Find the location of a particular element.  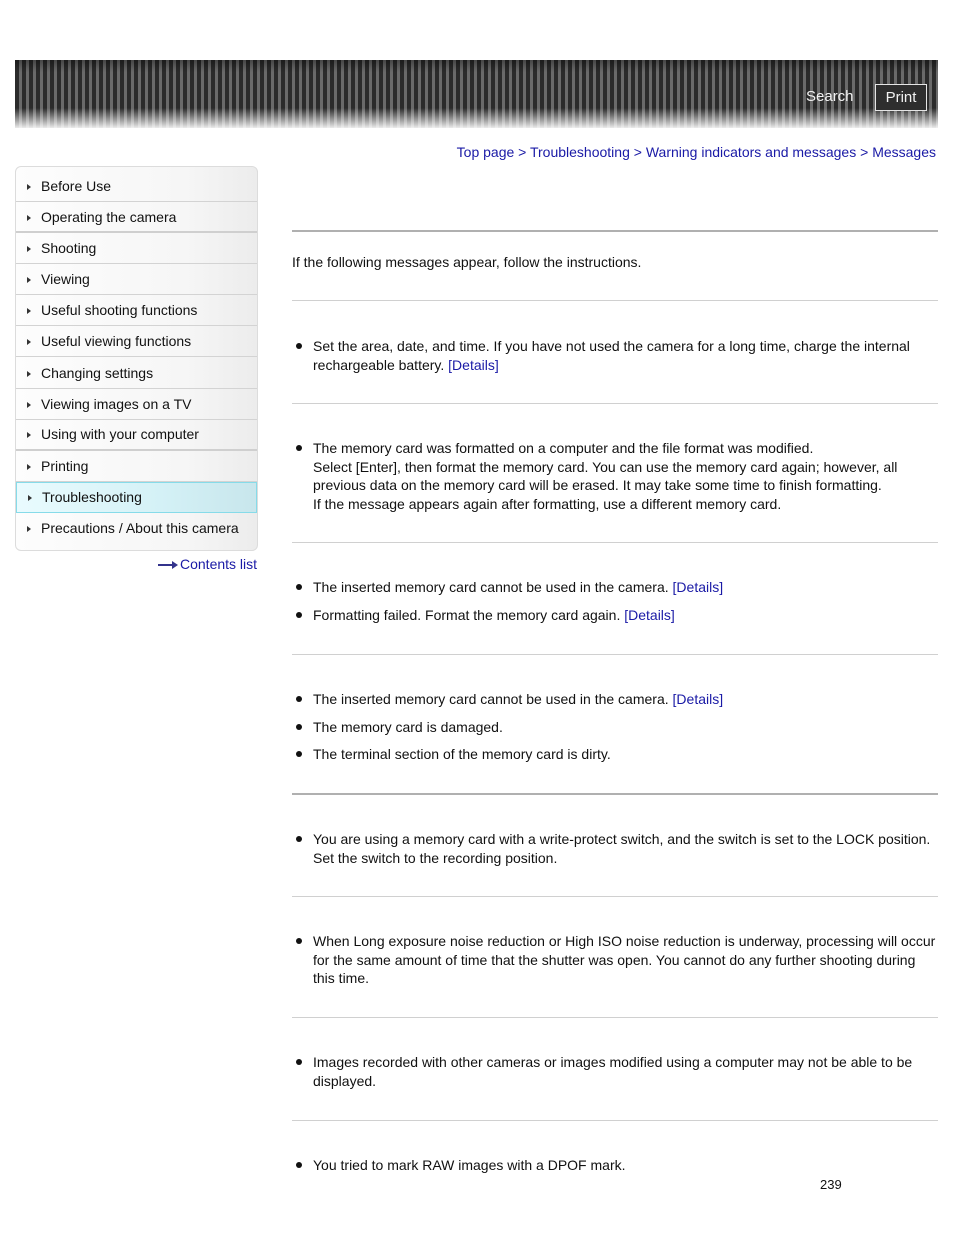

sidebar-item-label: Viewing images on a TV is located at coordinates (116, 403).